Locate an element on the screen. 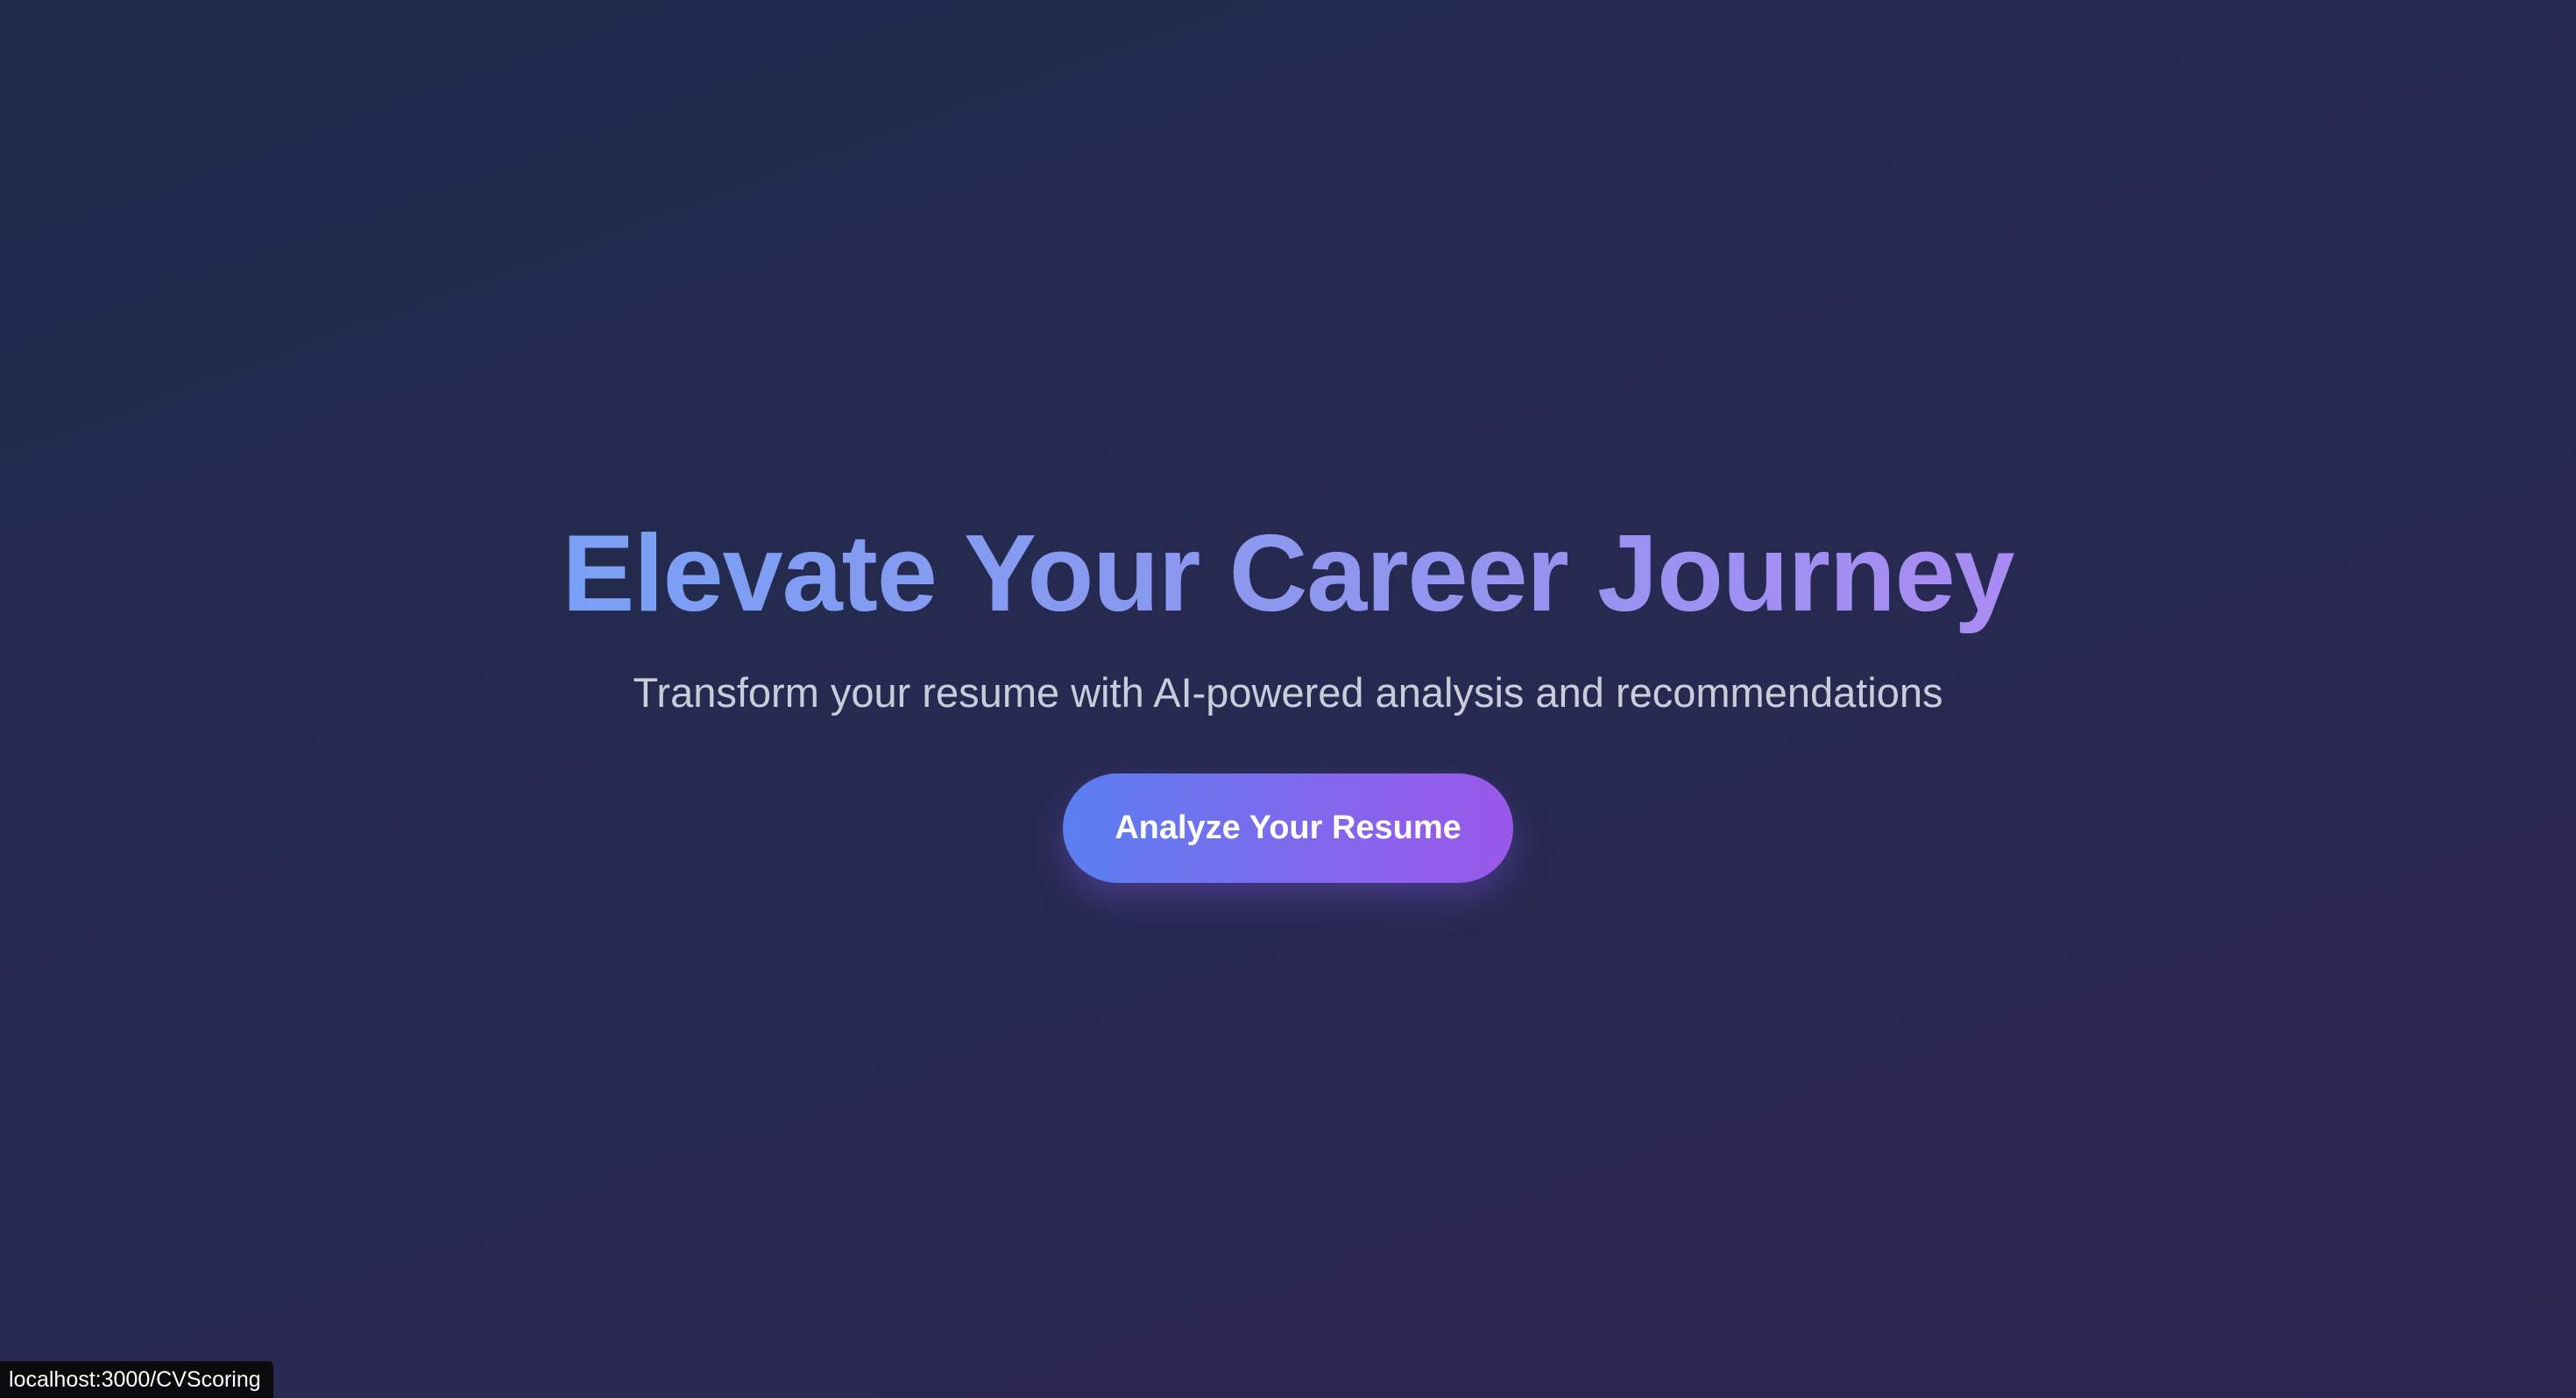 This screenshot has width=2576, height=1398. link-preview-status-bar: localhost:3000/CVScoring is located at coordinates (136, 1379).